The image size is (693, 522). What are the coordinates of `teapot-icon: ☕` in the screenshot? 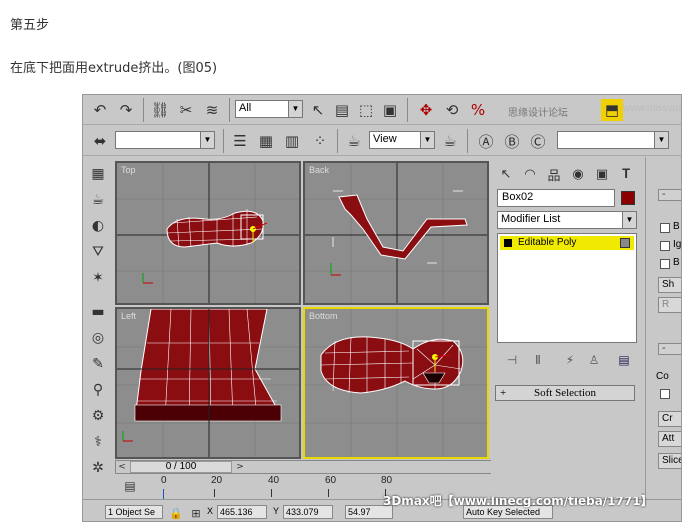 It's located at (98, 200).